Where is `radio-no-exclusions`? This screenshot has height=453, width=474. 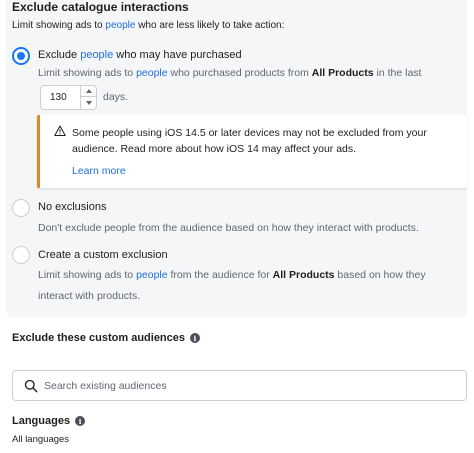
radio-no-exclusions is located at coordinates (21, 208).